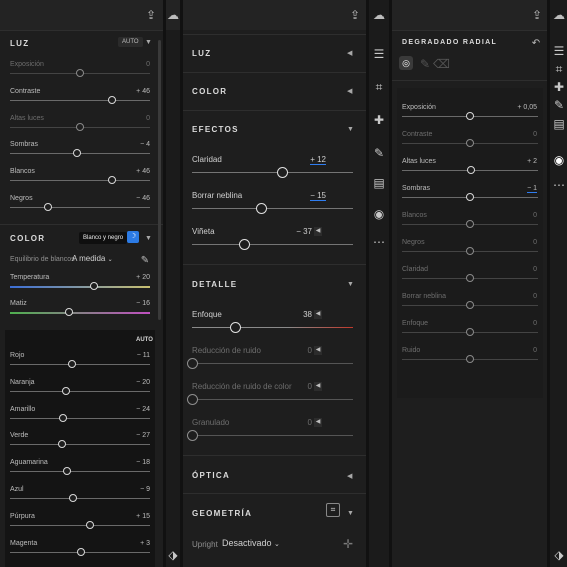 The width and height of the screenshot is (567, 567). I want to click on slider-value: − 18, so click(130, 462).